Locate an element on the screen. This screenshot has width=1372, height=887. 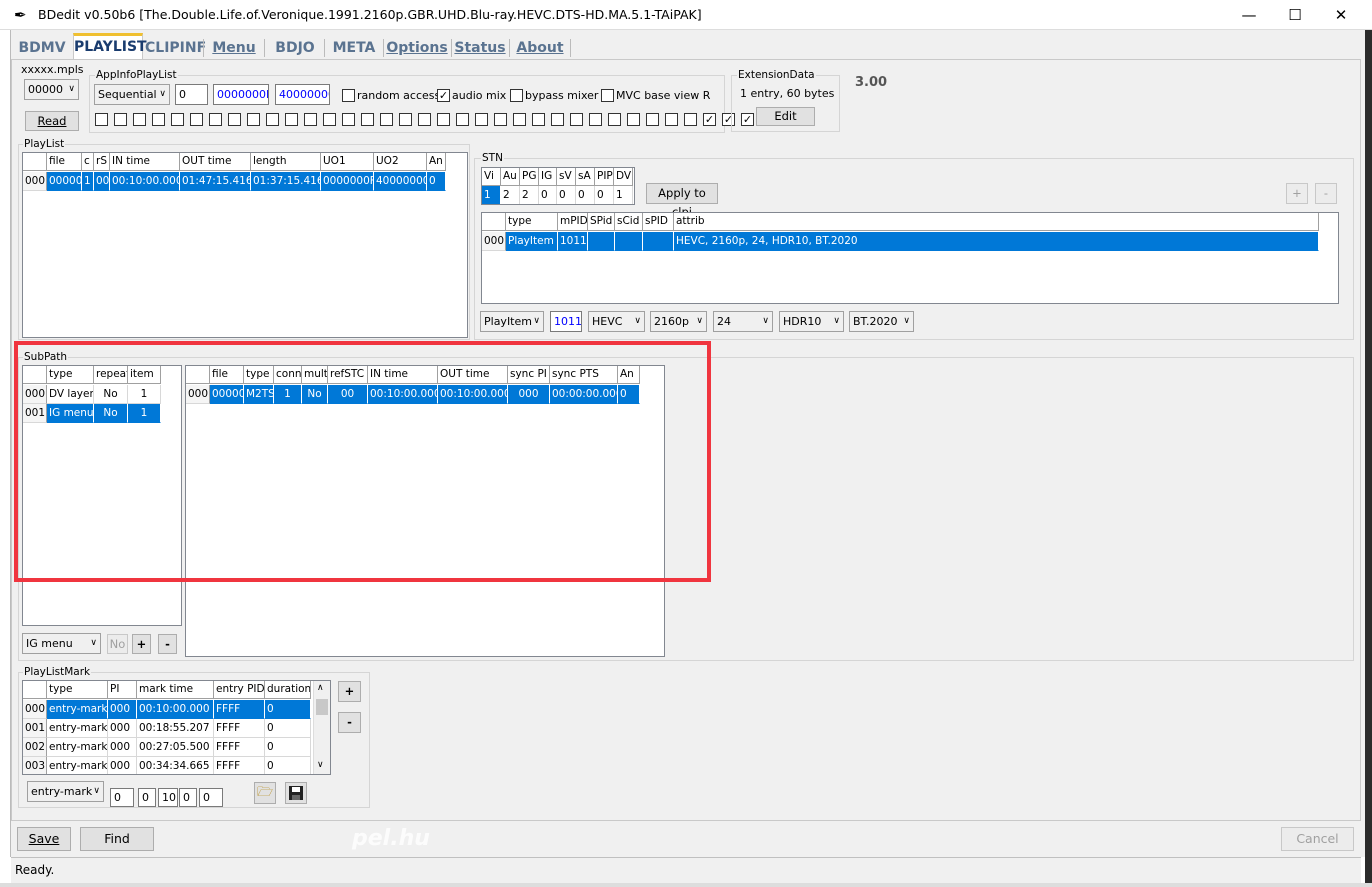
tab-bdjo: BDJO is located at coordinates (295, 48).